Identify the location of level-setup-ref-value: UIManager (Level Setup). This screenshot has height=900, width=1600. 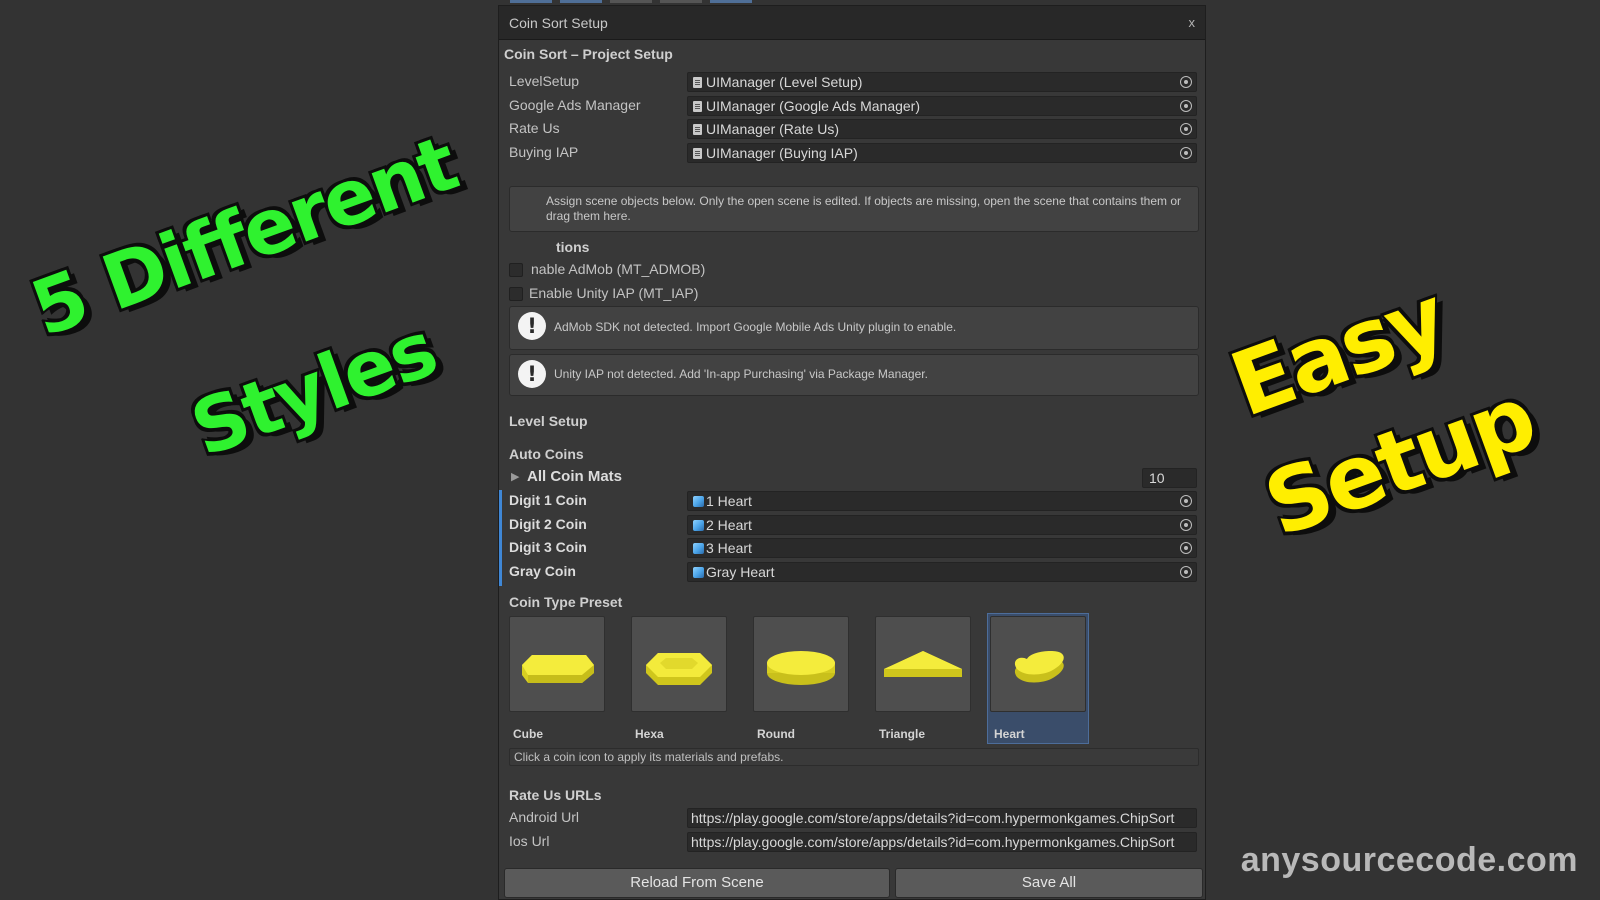
(784, 82).